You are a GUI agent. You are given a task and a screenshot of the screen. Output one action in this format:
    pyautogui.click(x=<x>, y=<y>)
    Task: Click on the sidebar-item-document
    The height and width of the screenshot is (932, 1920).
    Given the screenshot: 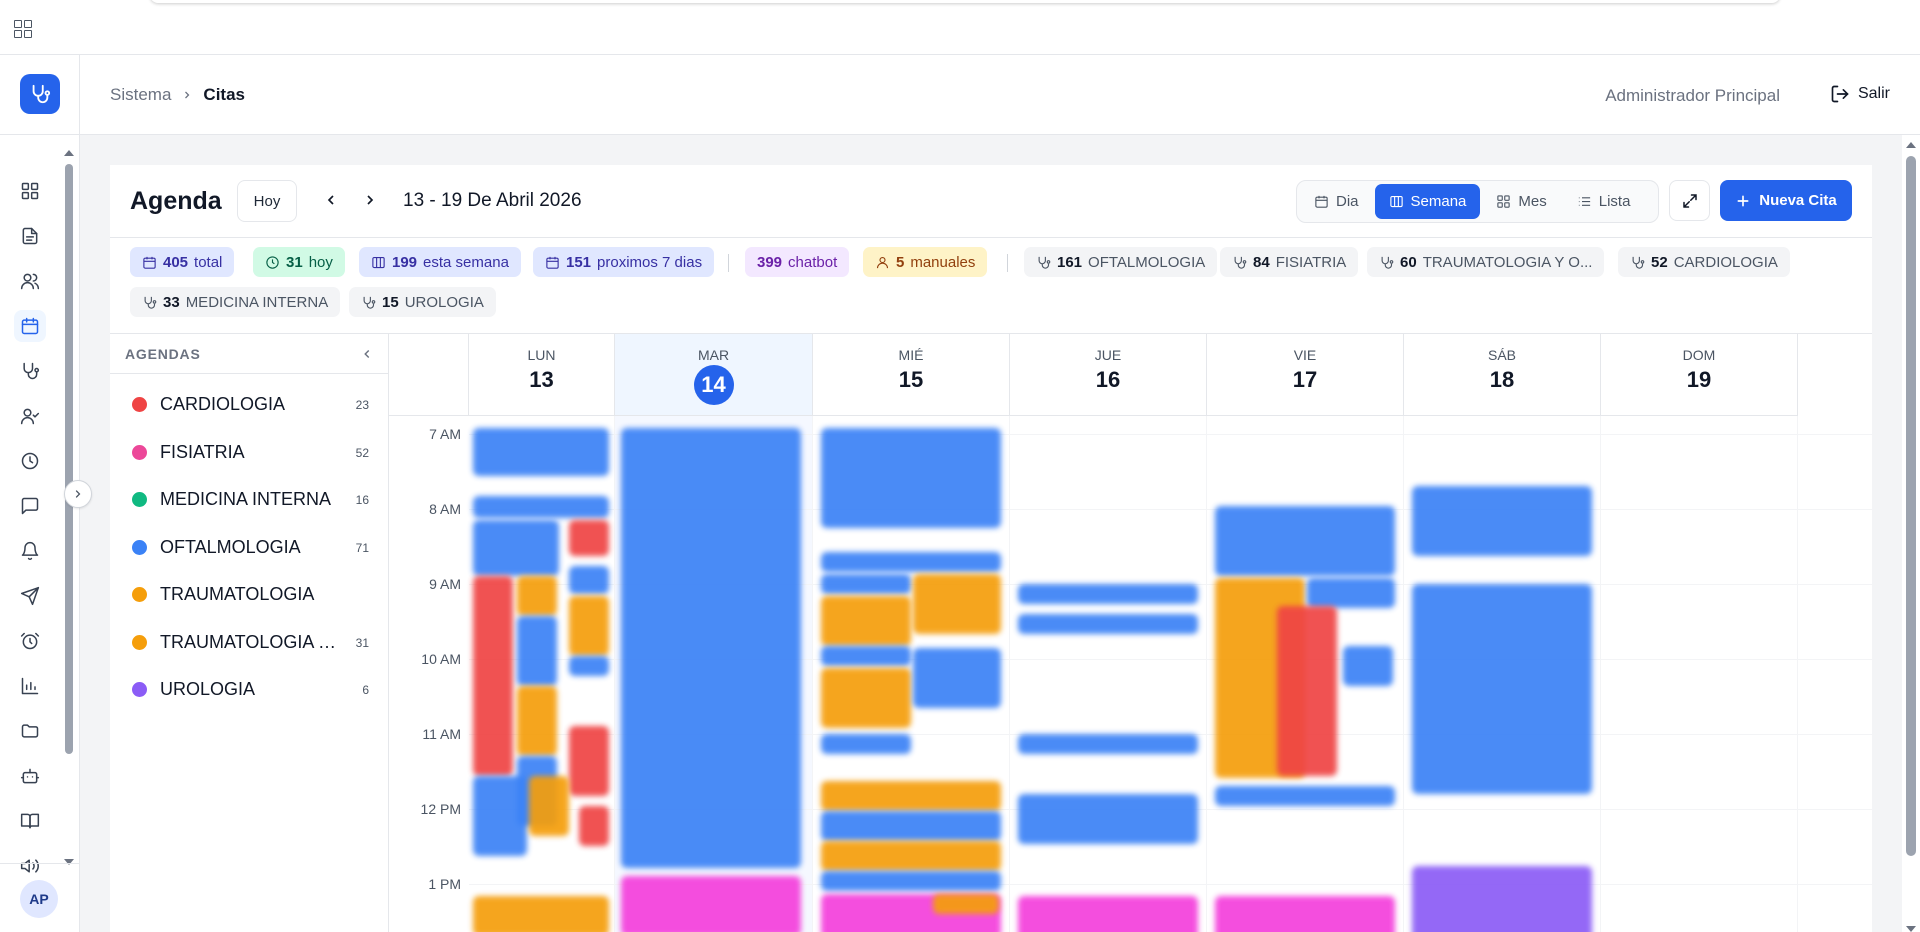 What is the action you would take?
    pyautogui.click(x=30, y=236)
    